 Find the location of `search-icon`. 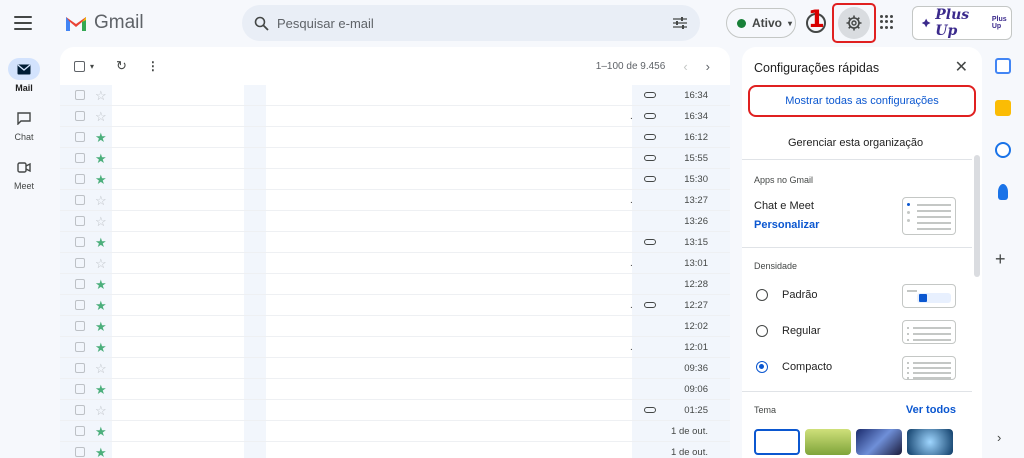

search-icon is located at coordinates (261, 23).